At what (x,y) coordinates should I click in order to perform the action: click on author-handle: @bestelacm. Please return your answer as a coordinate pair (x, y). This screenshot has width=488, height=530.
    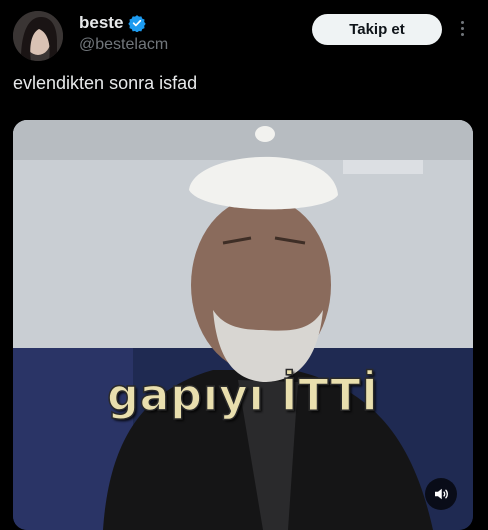
    Looking at the image, I should click on (123, 45).